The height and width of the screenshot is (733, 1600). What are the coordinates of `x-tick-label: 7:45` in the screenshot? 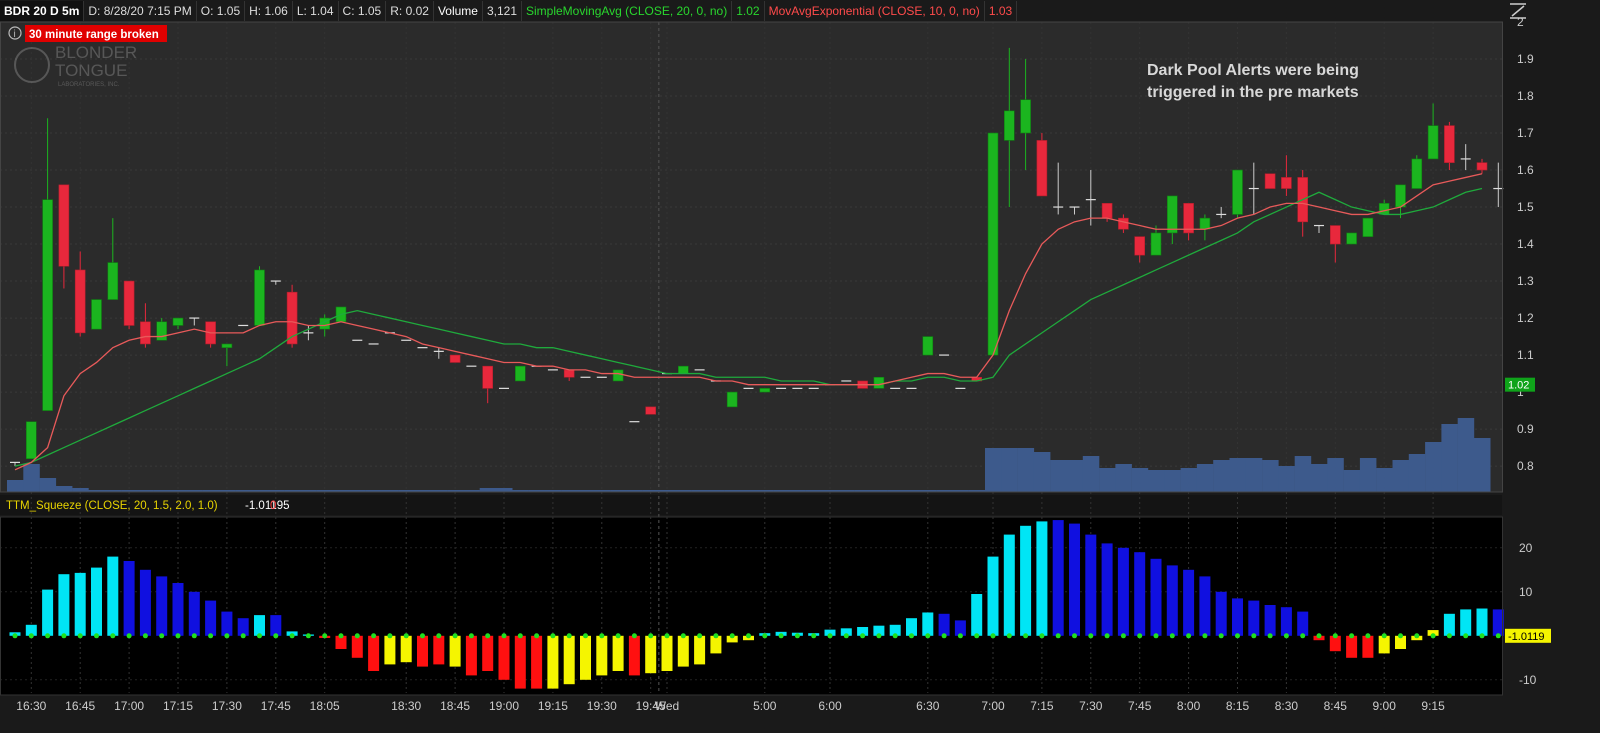 It's located at (1140, 706).